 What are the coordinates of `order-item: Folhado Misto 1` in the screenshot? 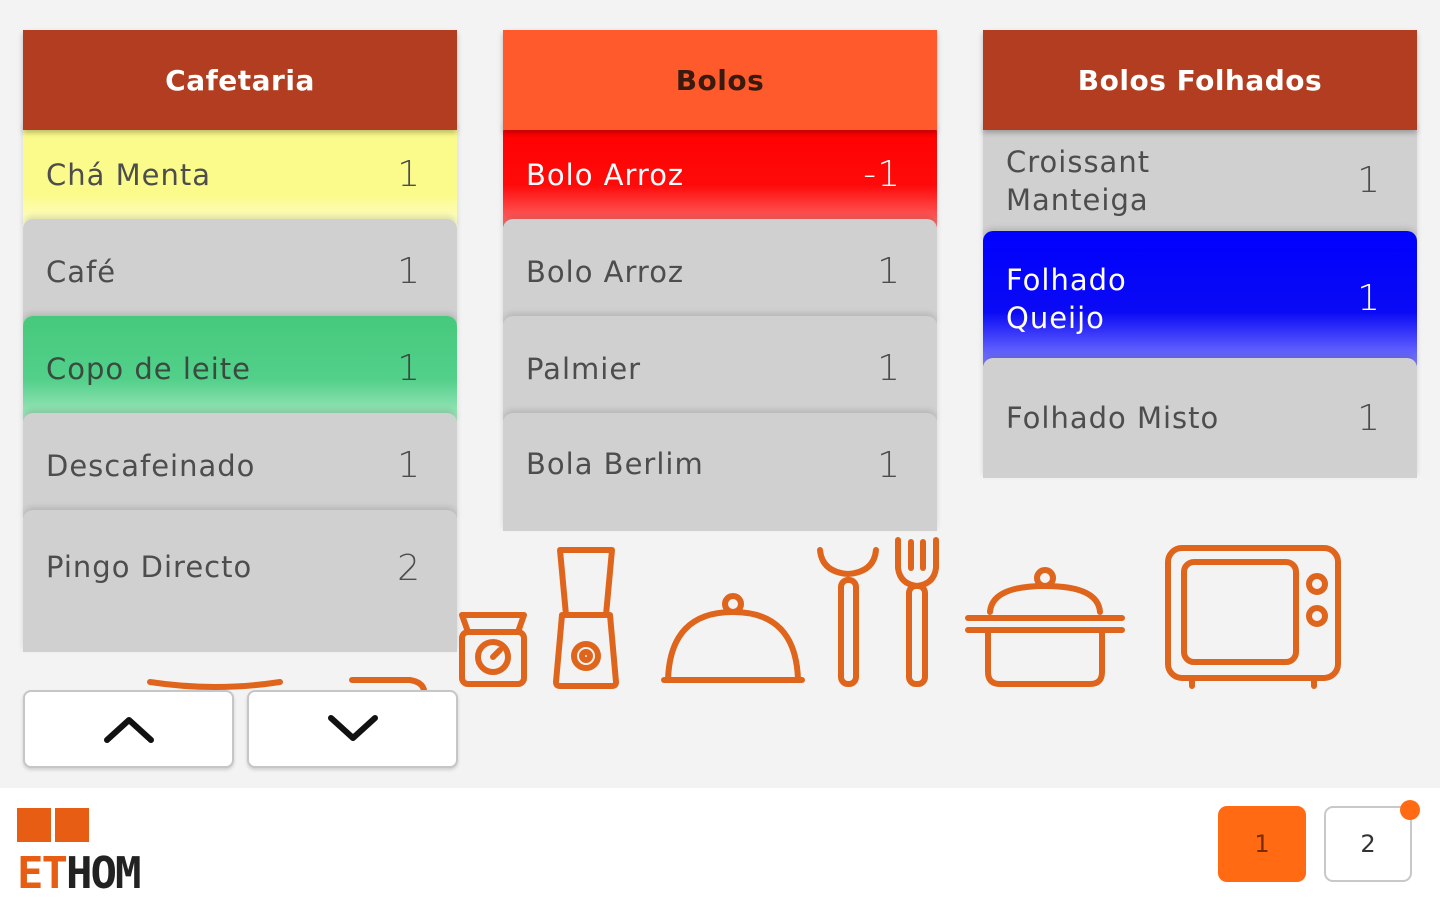 It's located at (1200, 418).